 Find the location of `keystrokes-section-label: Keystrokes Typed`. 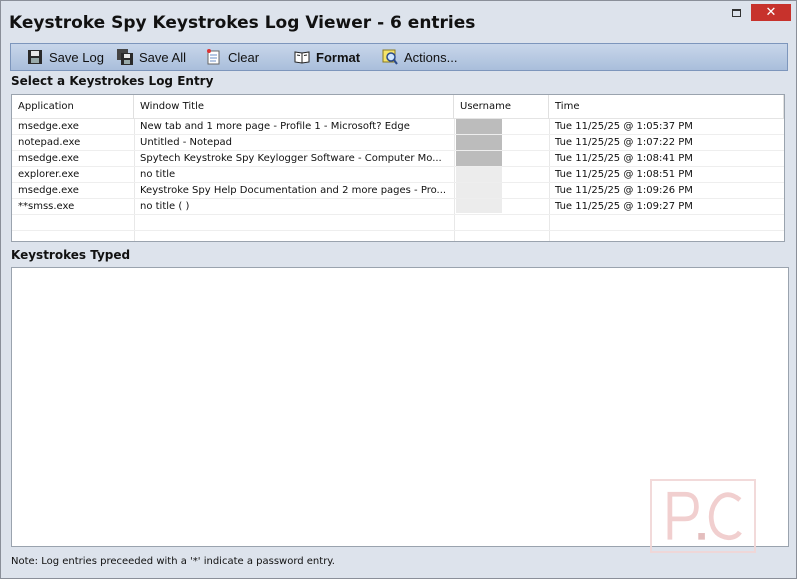

keystrokes-section-label: Keystrokes Typed is located at coordinates (71, 255).